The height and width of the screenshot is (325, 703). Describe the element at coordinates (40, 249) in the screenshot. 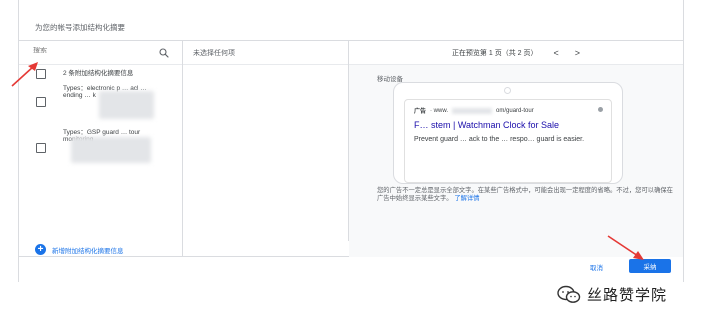

I see `add-icon: +` at that location.